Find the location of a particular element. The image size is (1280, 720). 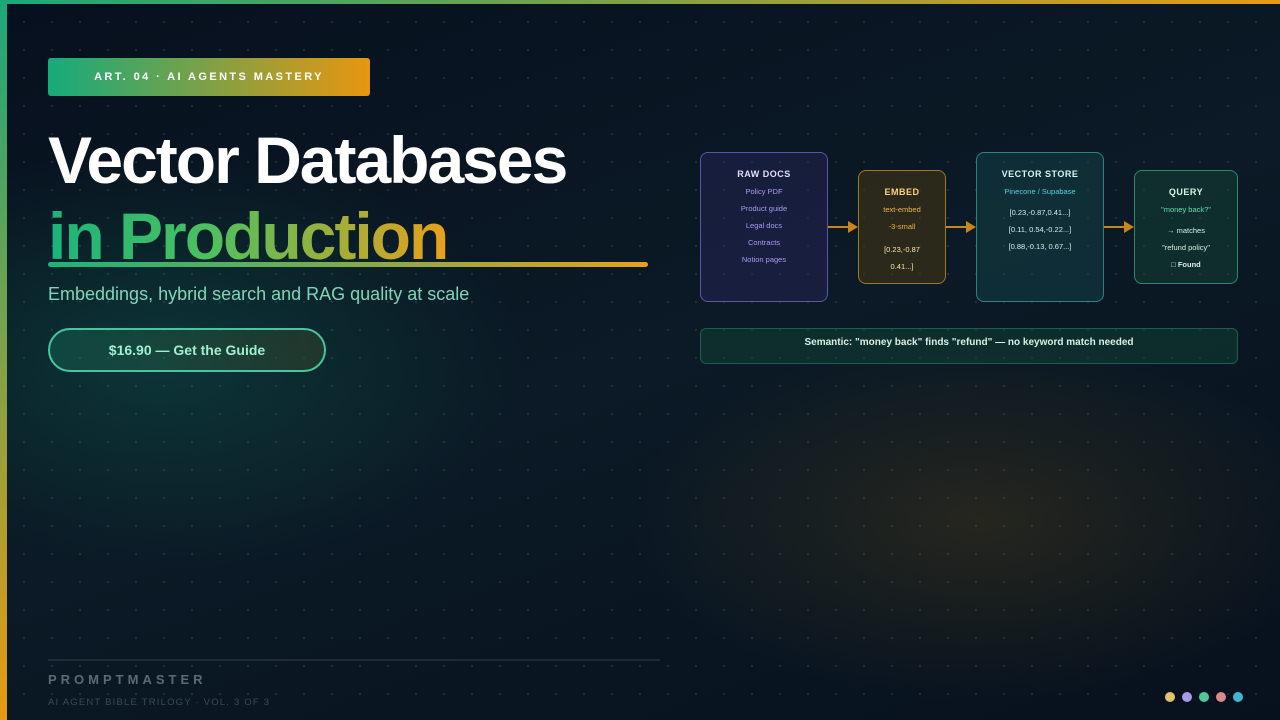

embed-title: EMBED is located at coordinates (902, 192).